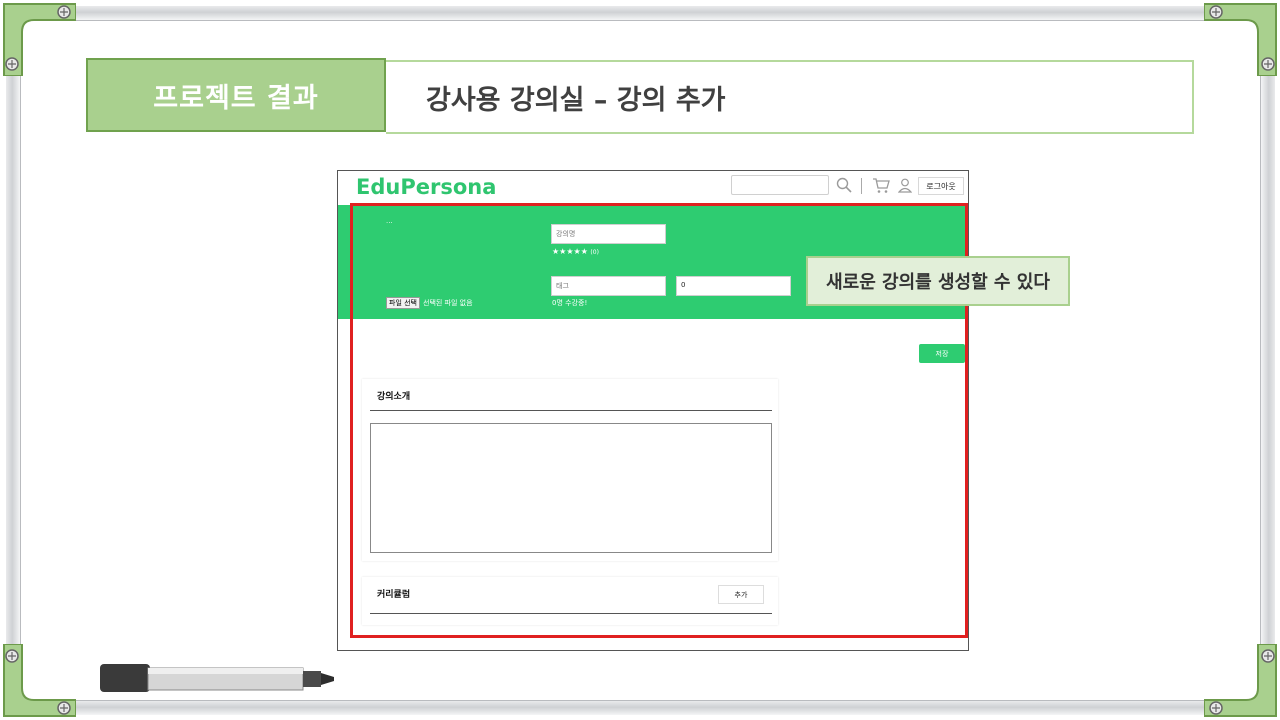 The height and width of the screenshot is (720, 1280). Describe the element at coordinates (741, 594) in the screenshot. I see `add-curriculum-button: 추가` at that location.